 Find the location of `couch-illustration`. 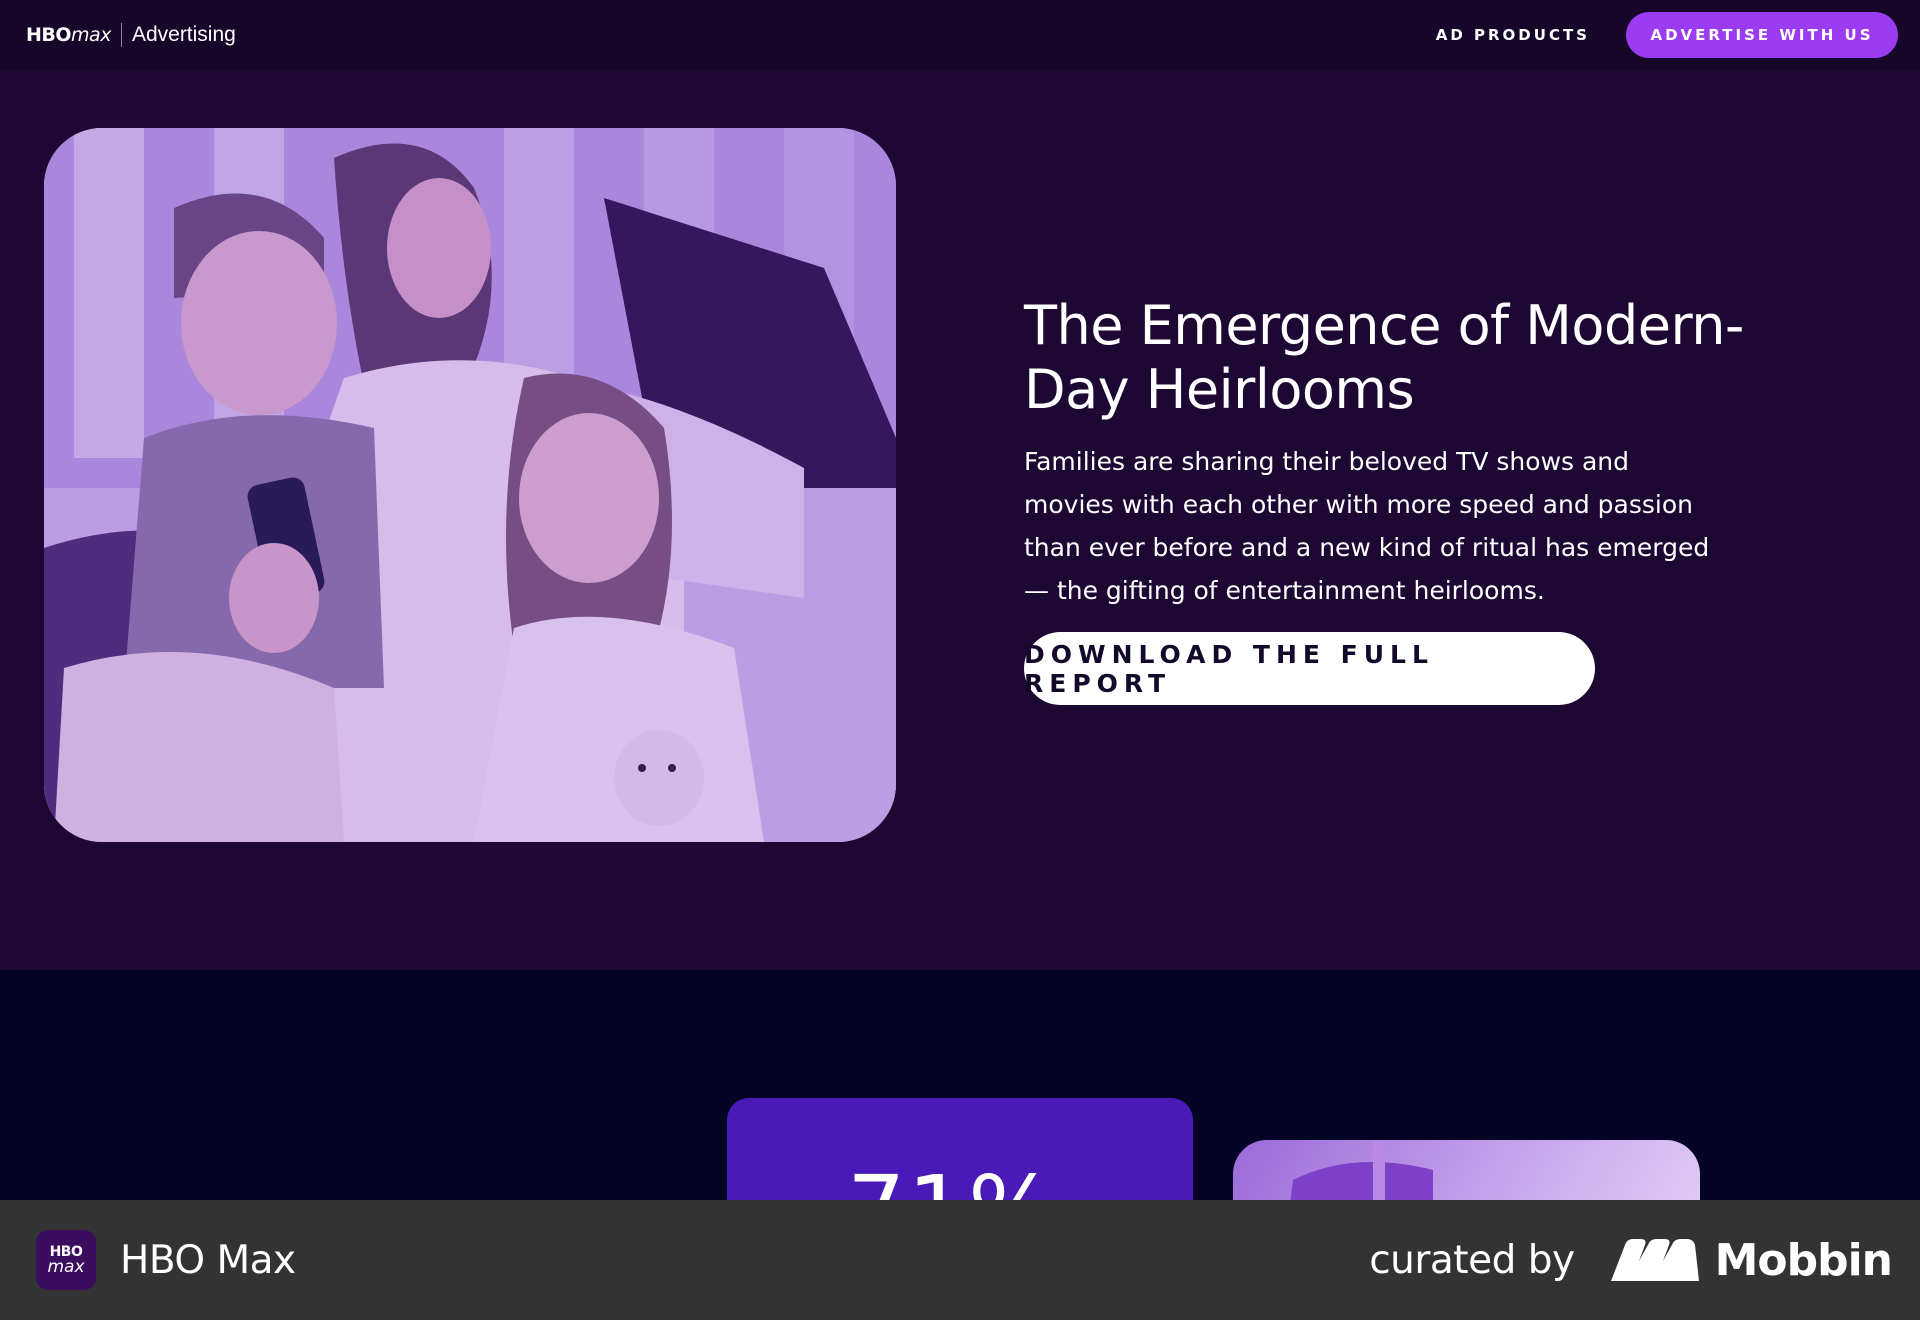

couch-illustration is located at coordinates (1361, 1170).